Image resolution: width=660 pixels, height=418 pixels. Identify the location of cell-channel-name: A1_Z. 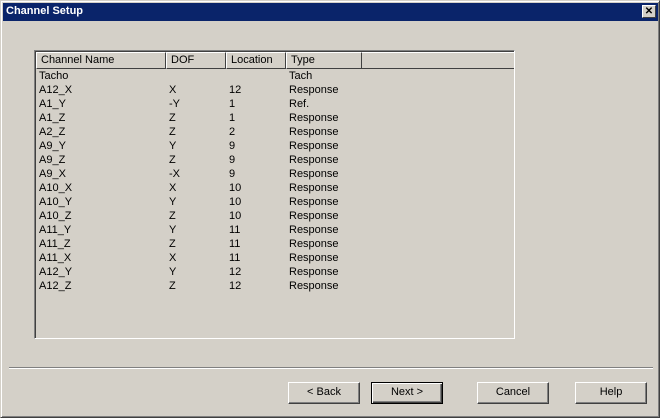
(52, 118).